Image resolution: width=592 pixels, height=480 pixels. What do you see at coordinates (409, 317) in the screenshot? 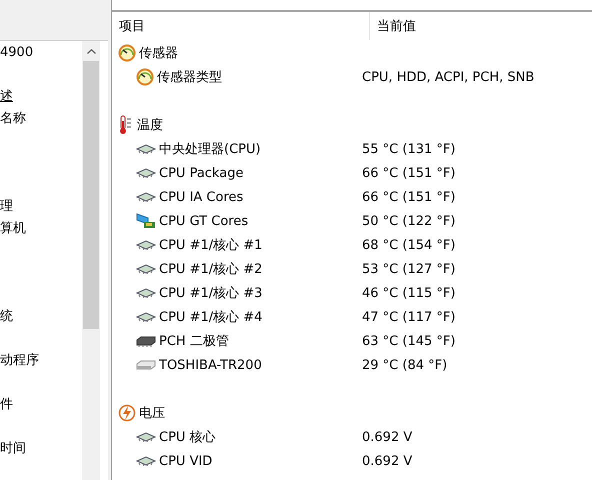
I see `sensor-value: 47 °C (117 °F)` at bounding box center [409, 317].